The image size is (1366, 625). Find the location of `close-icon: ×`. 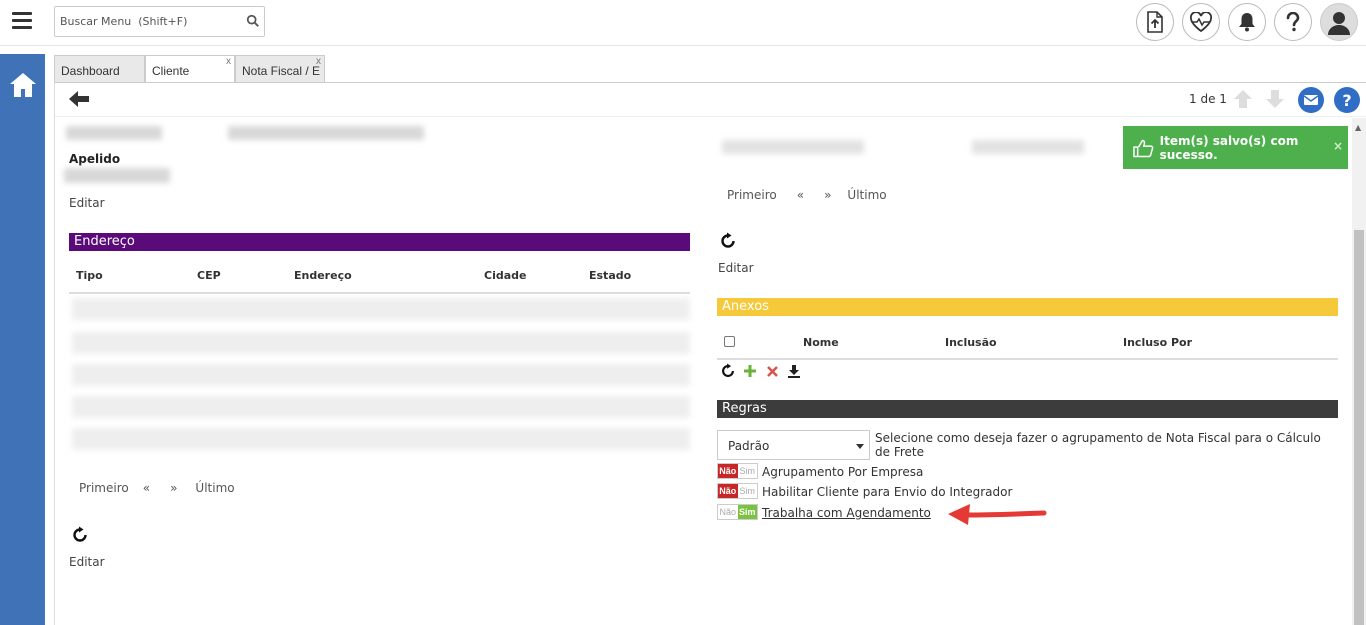

close-icon: × is located at coordinates (1338, 146).